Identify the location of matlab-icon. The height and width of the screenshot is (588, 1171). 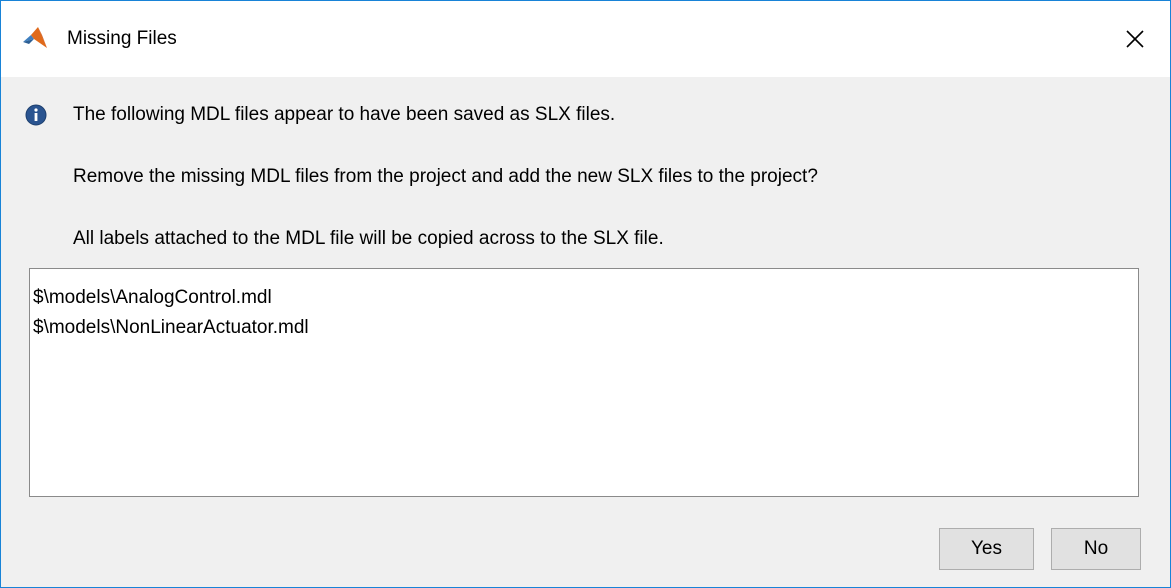
(35, 38).